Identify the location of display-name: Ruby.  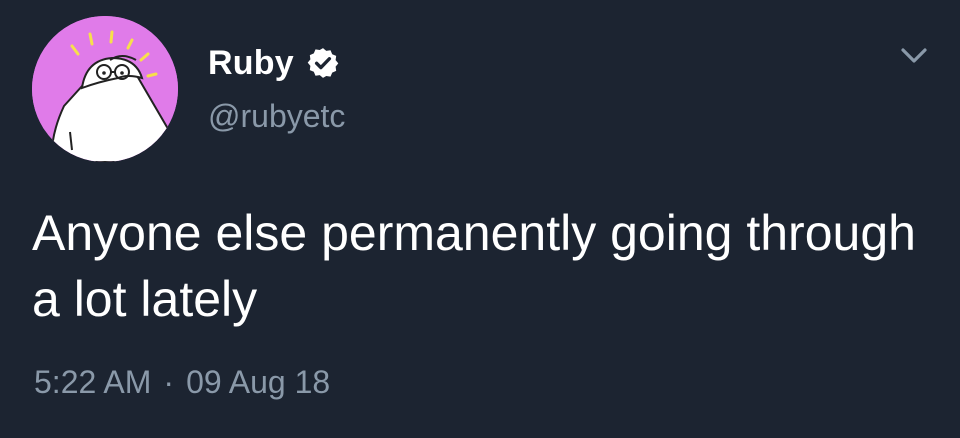
(251, 63).